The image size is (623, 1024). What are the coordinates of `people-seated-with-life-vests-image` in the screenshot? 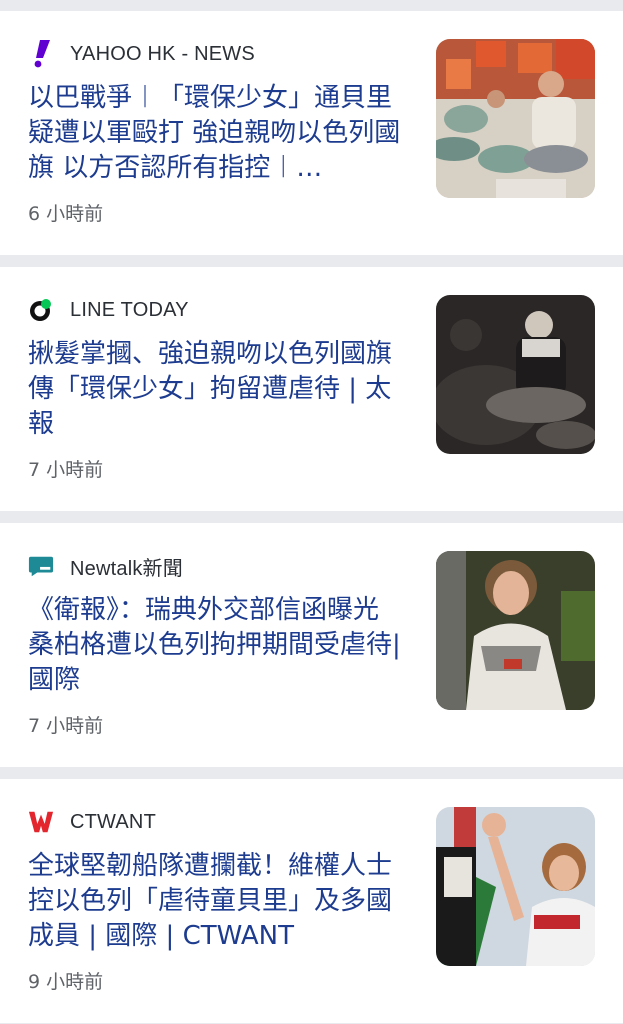 It's located at (515, 118).